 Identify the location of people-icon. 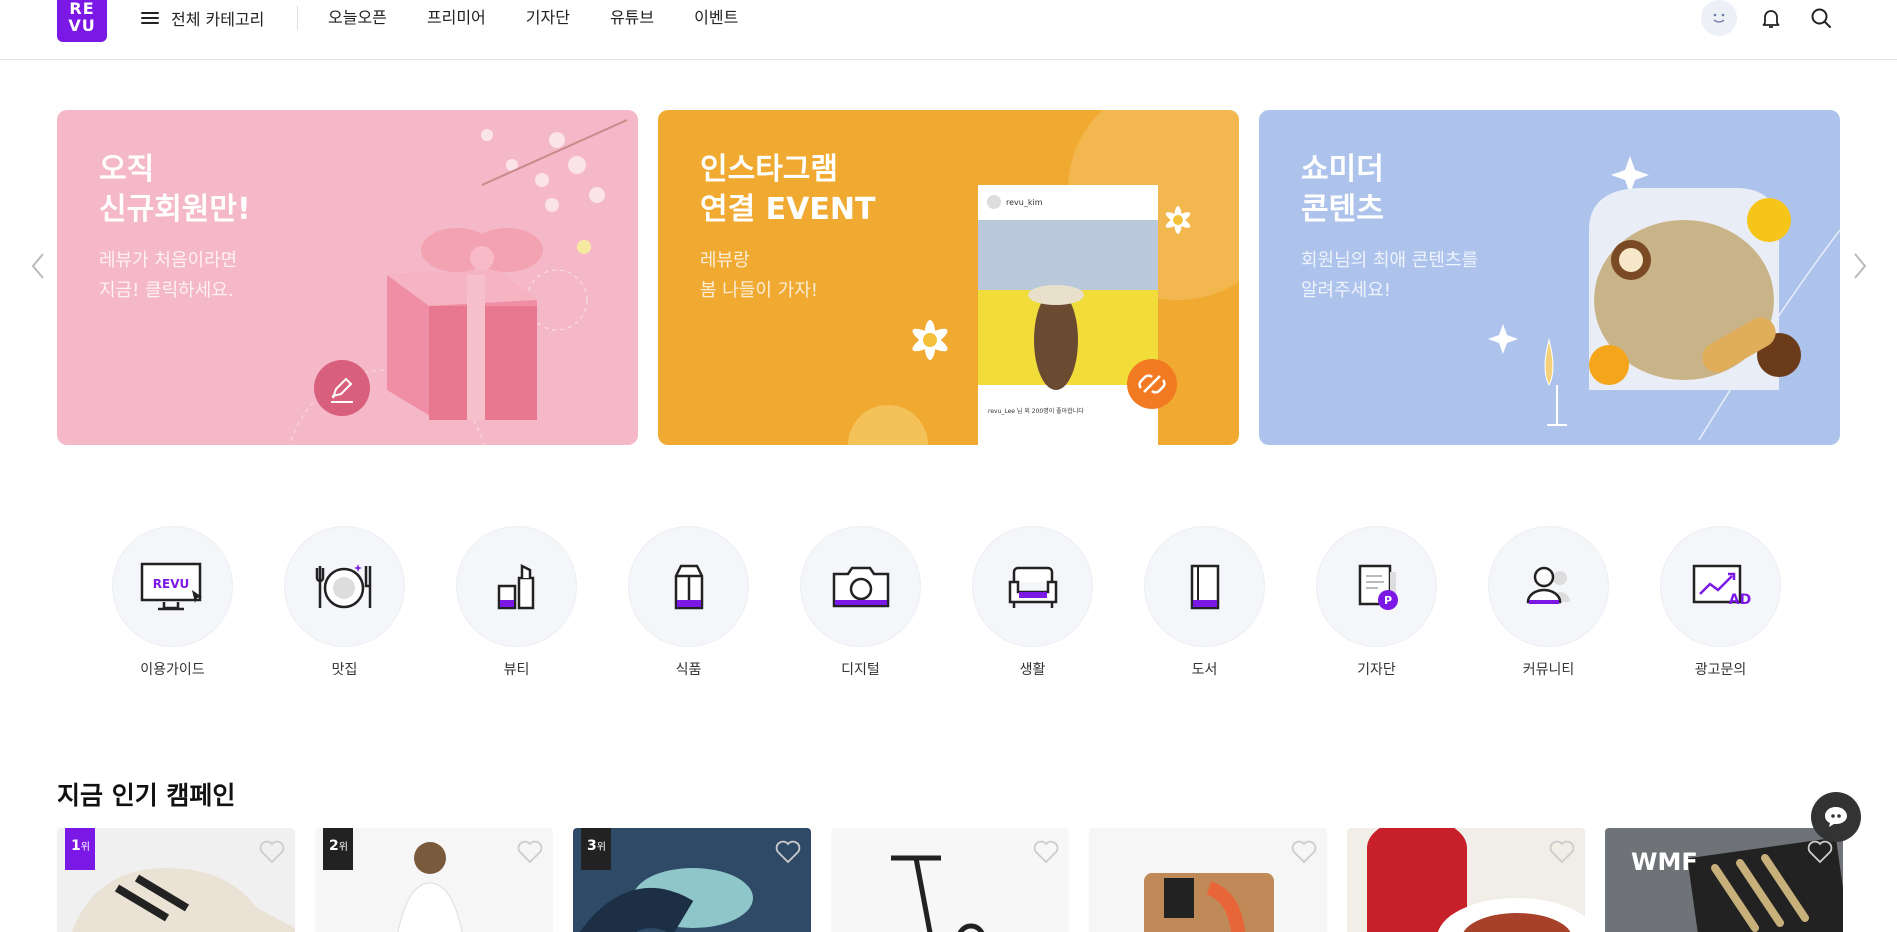
(1548, 585).